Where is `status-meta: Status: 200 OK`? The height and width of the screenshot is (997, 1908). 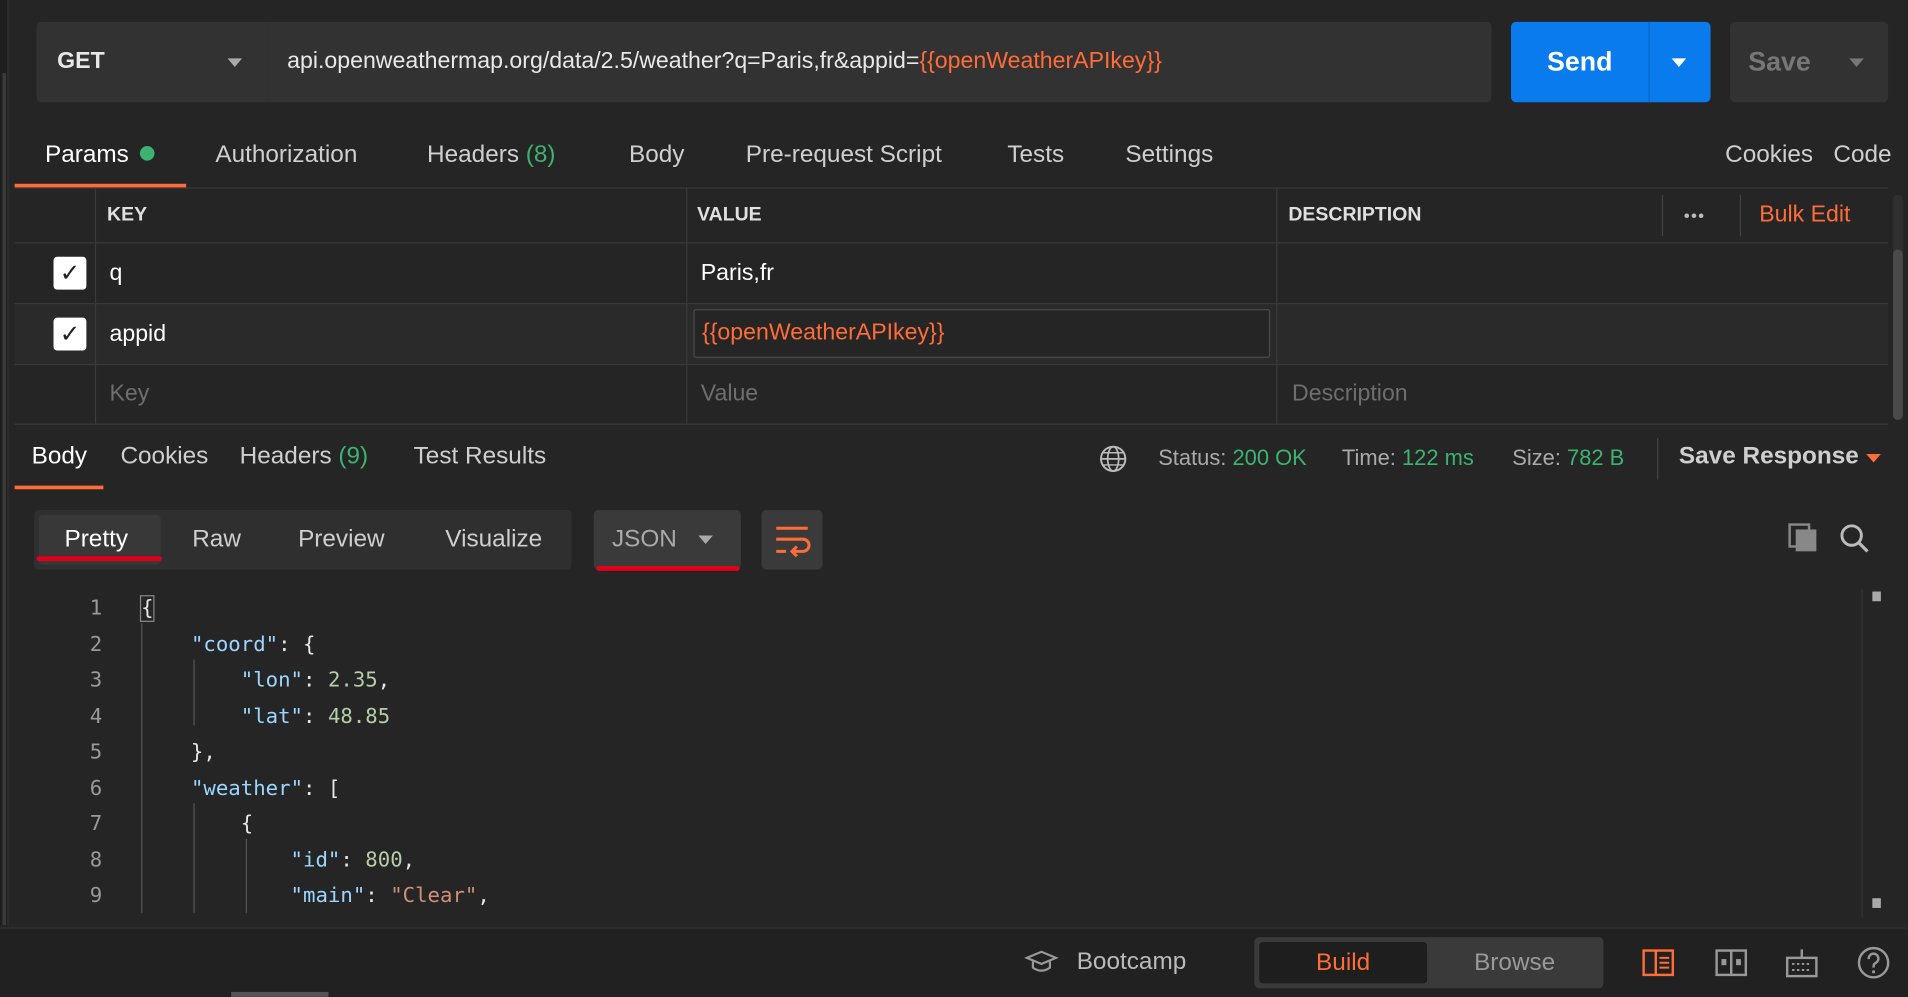 status-meta: Status: 200 OK is located at coordinates (1232, 458).